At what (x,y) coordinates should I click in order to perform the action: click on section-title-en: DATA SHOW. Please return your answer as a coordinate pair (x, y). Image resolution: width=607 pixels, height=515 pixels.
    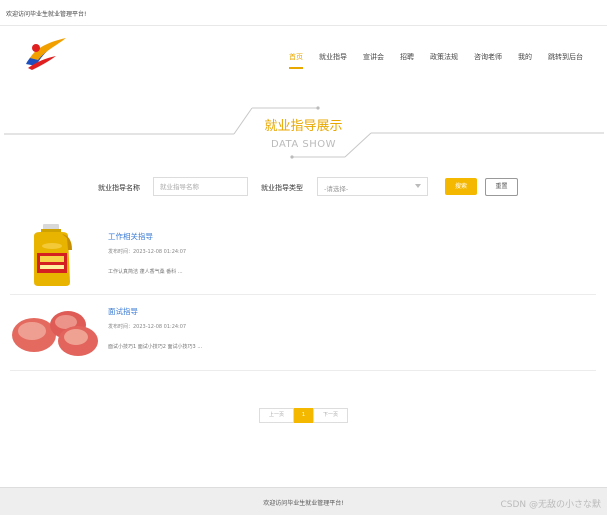
    Looking at the image, I should click on (303, 144).